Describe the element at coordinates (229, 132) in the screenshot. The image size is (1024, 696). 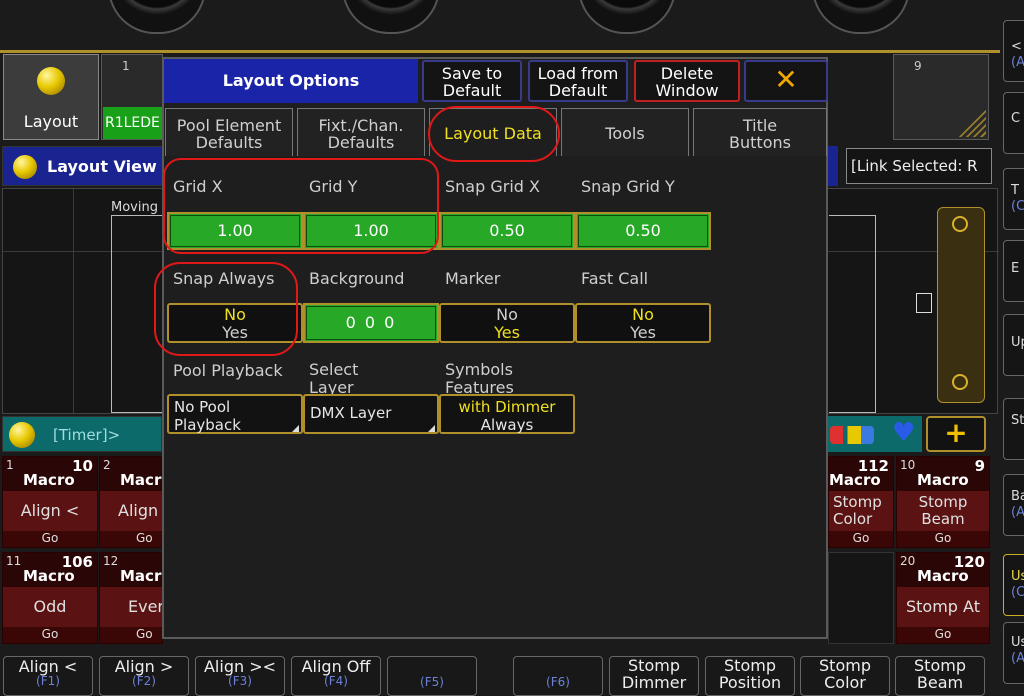
I see `tab-pool-element-defaults: Pool Element Defaults` at that location.